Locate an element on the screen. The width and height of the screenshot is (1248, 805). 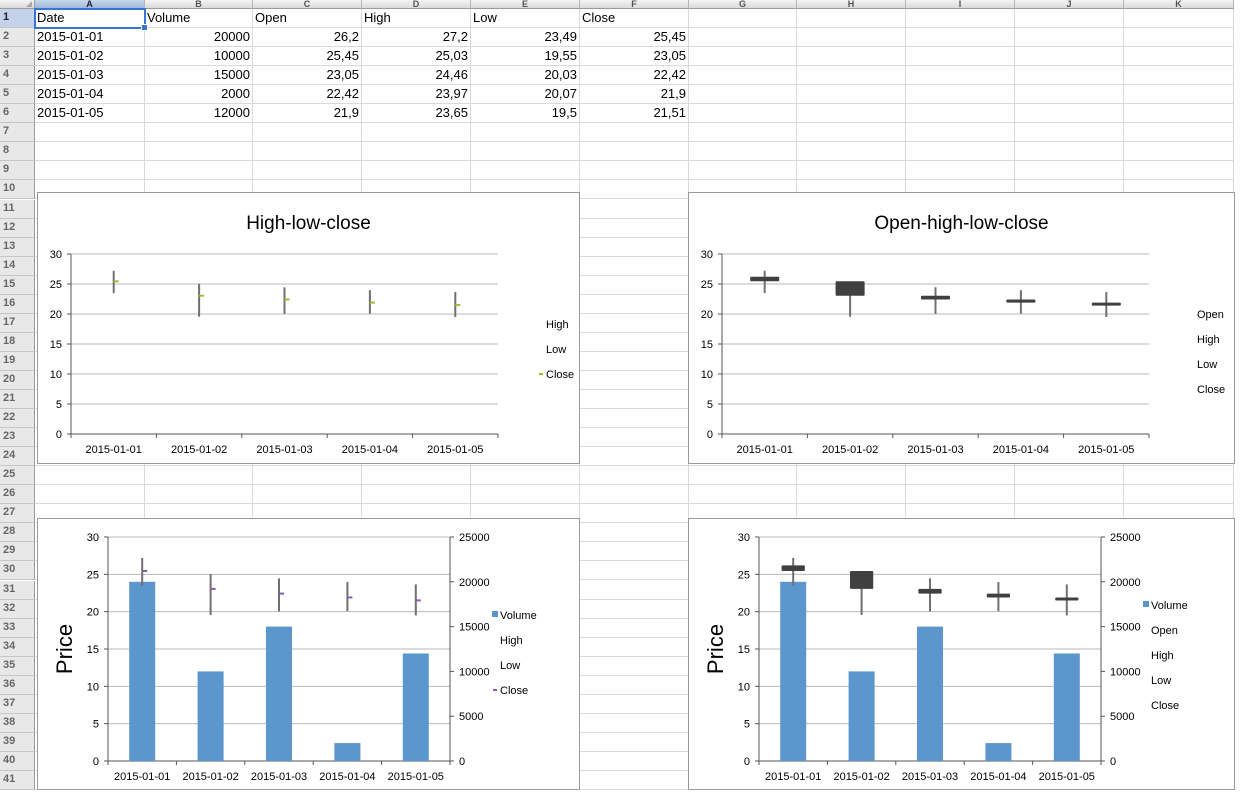
cell-f22 is located at coordinates (634, 418).